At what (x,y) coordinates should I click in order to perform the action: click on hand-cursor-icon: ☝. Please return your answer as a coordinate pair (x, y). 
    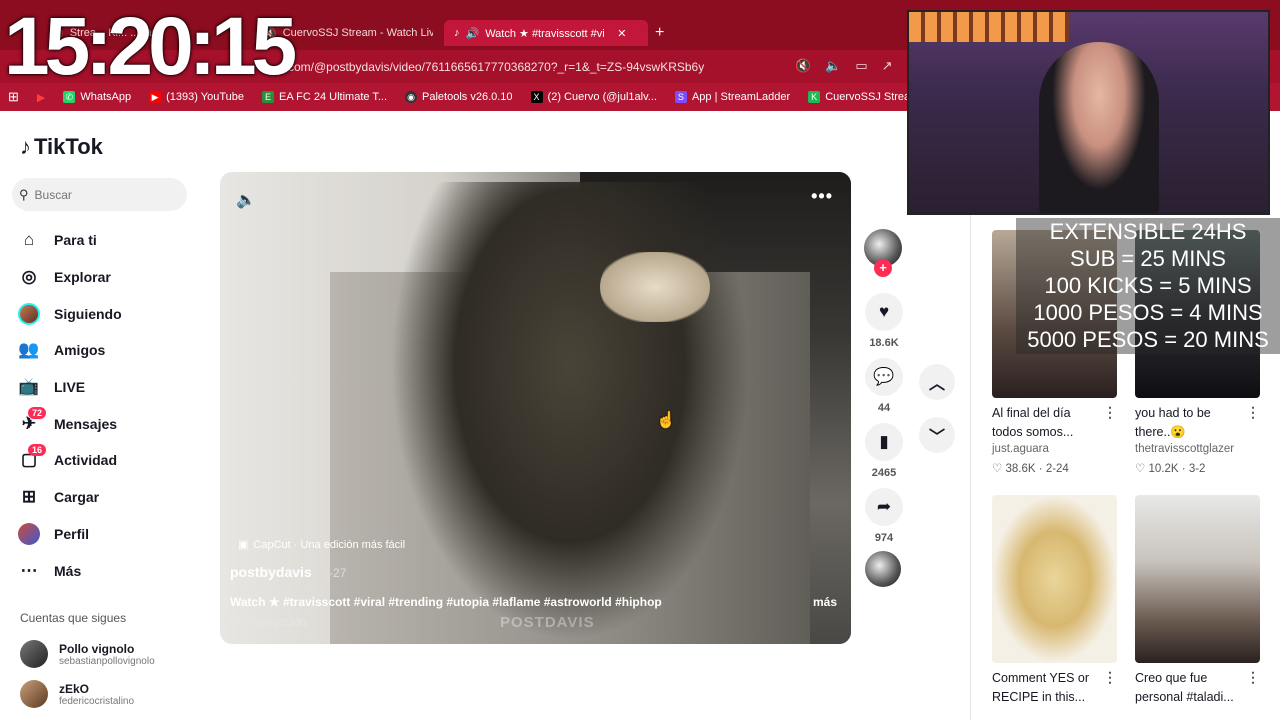
    Looking at the image, I should click on (666, 420).